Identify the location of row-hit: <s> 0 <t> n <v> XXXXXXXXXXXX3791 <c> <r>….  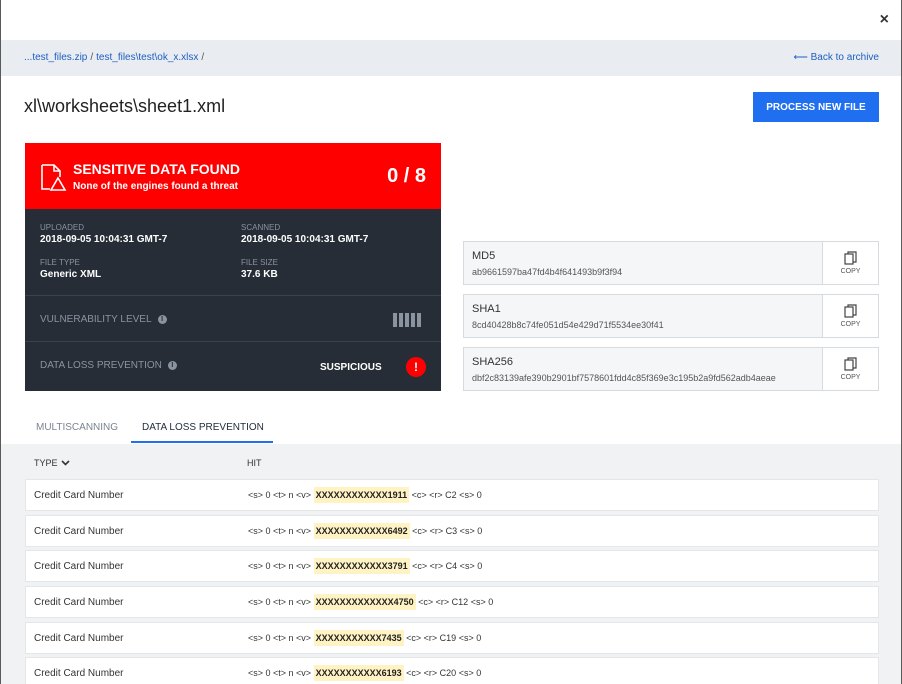
(365, 566).